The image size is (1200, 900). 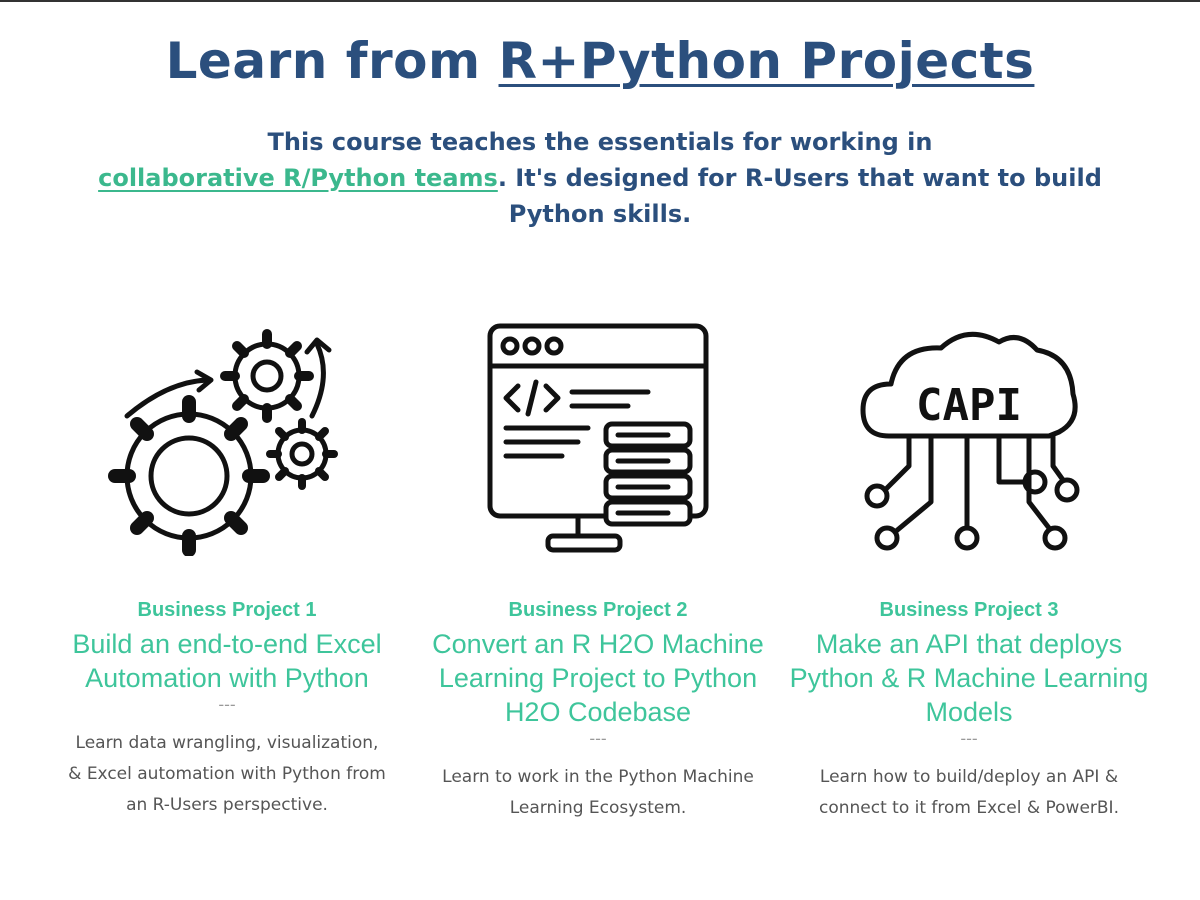 What do you see at coordinates (298, 178) in the screenshot?
I see `collaborative-teams-link: collaborative R/Python teams` at bounding box center [298, 178].